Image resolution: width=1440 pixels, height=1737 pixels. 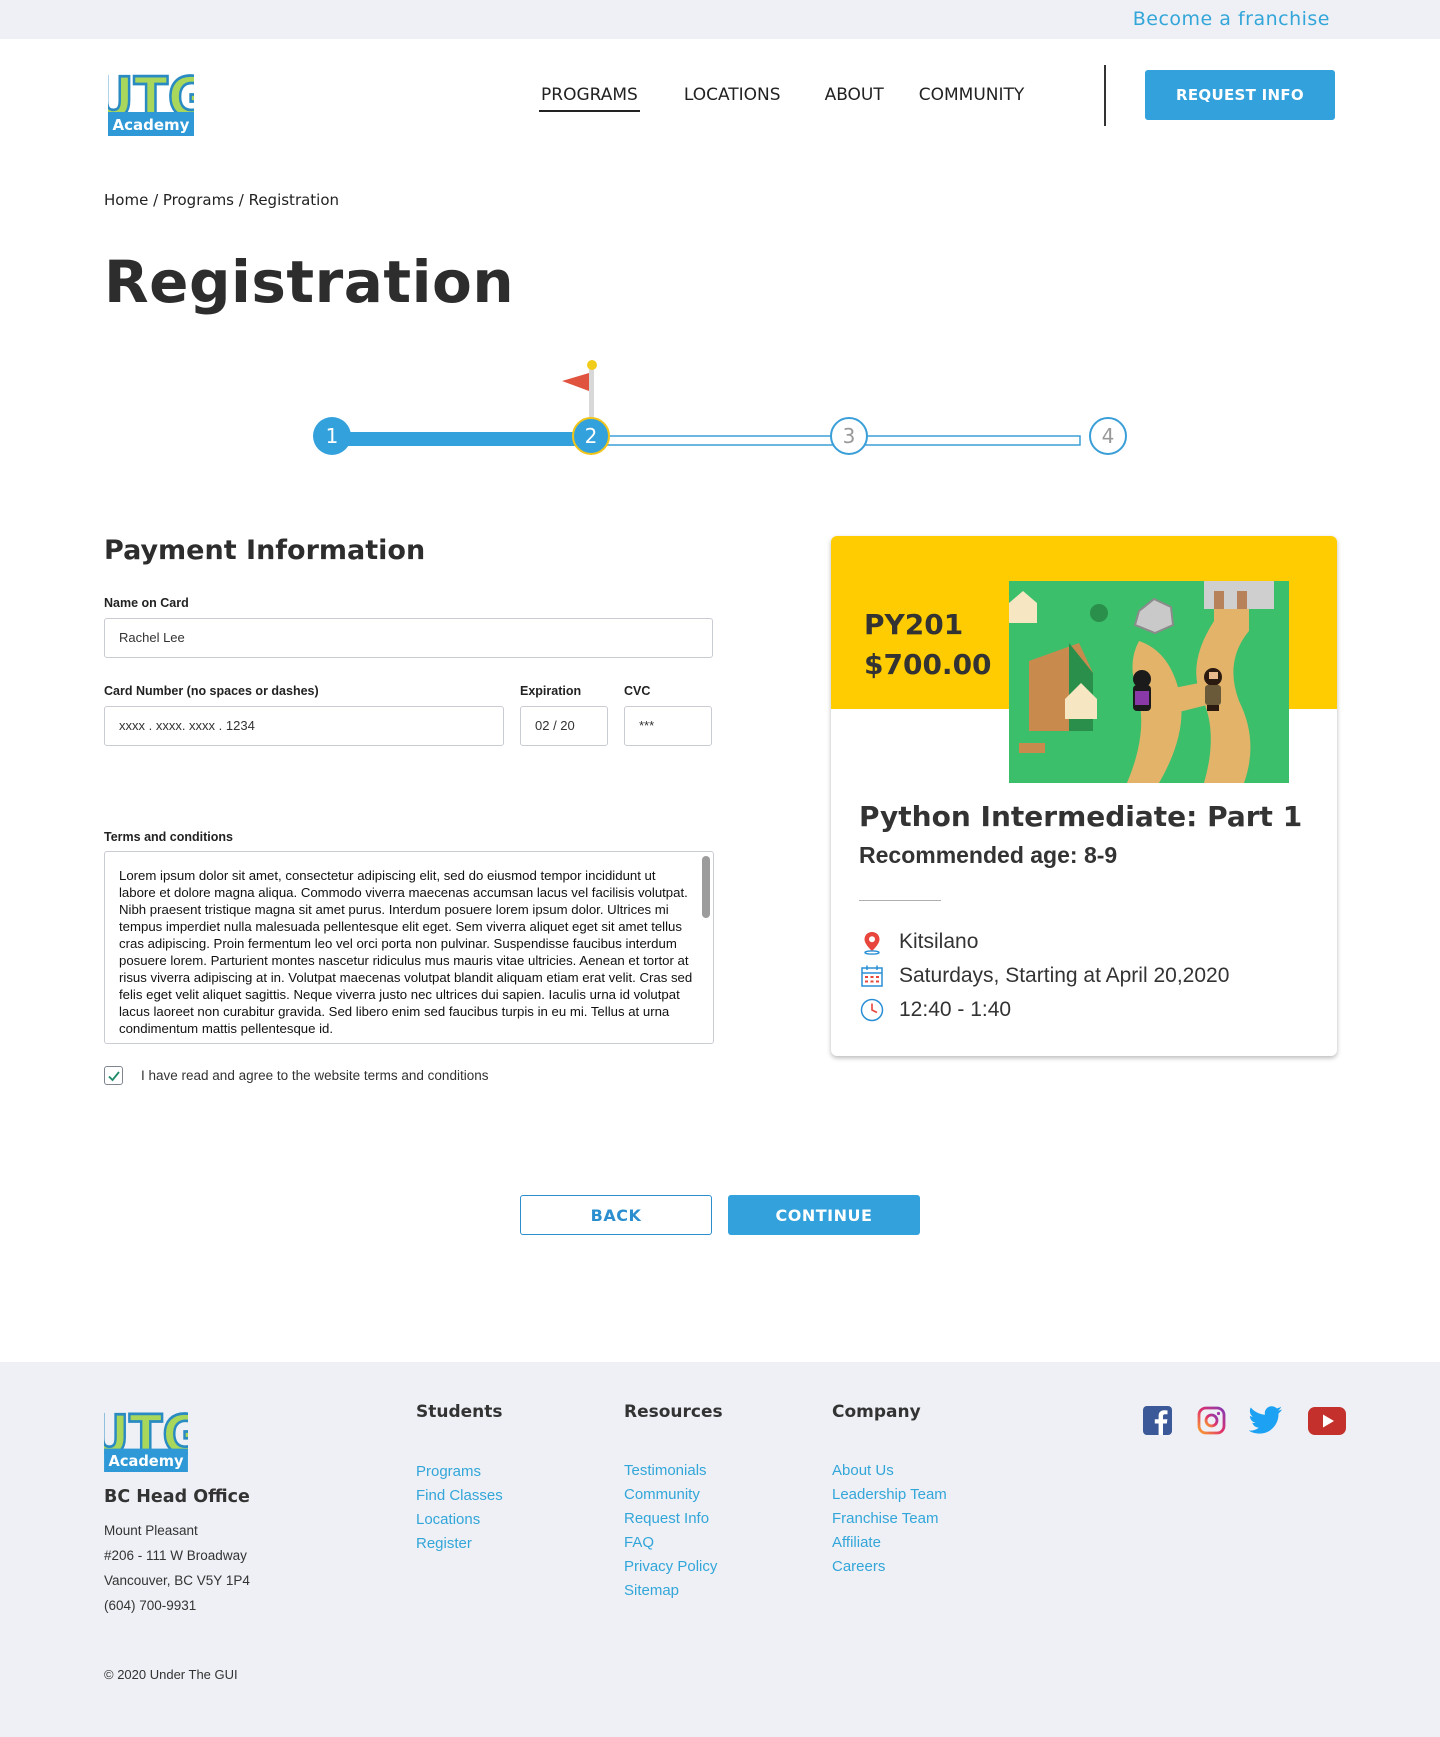 I want to click on card-number-label: Card Number (no spaces or dashes), so click(x=211, y=691).